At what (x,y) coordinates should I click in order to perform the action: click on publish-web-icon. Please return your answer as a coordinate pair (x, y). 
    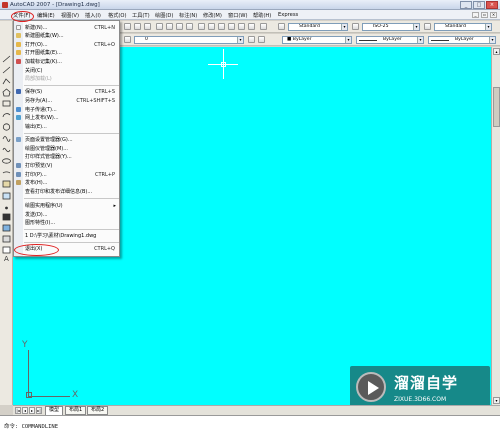
    Looking at the image, I should click on (18, 117).